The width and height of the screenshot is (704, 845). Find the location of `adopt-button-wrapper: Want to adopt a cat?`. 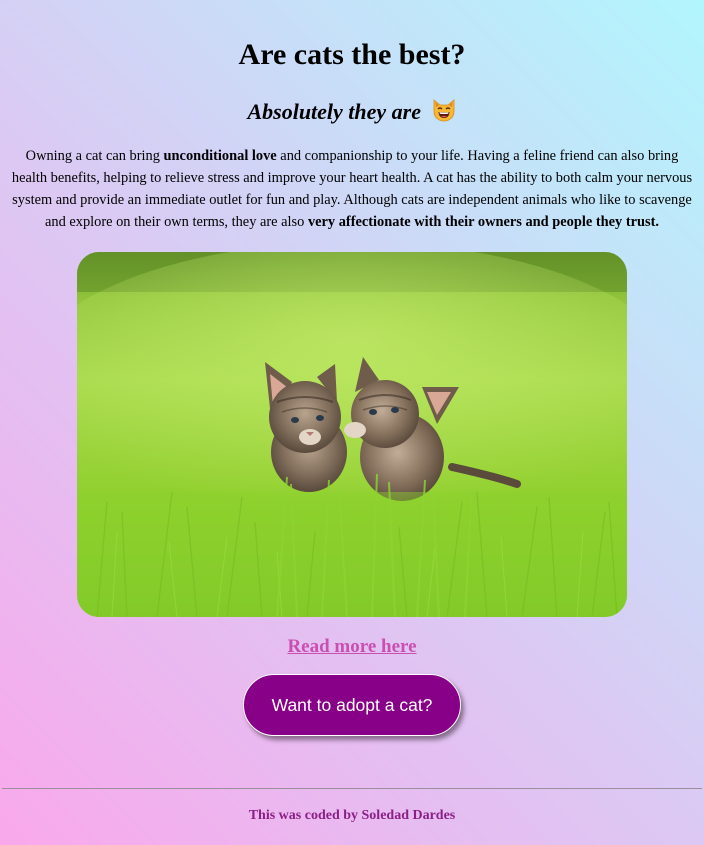

adopt-button-wrapper: Want to adopt a cat? is located at coordinates (352, 705).